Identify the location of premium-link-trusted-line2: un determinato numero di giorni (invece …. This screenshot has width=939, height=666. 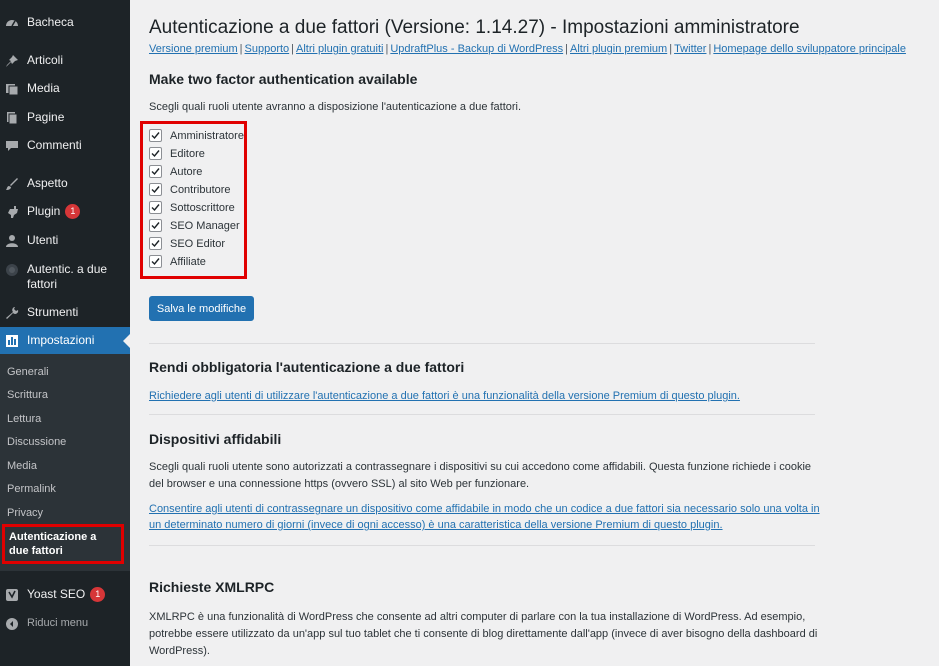
(436, 525).